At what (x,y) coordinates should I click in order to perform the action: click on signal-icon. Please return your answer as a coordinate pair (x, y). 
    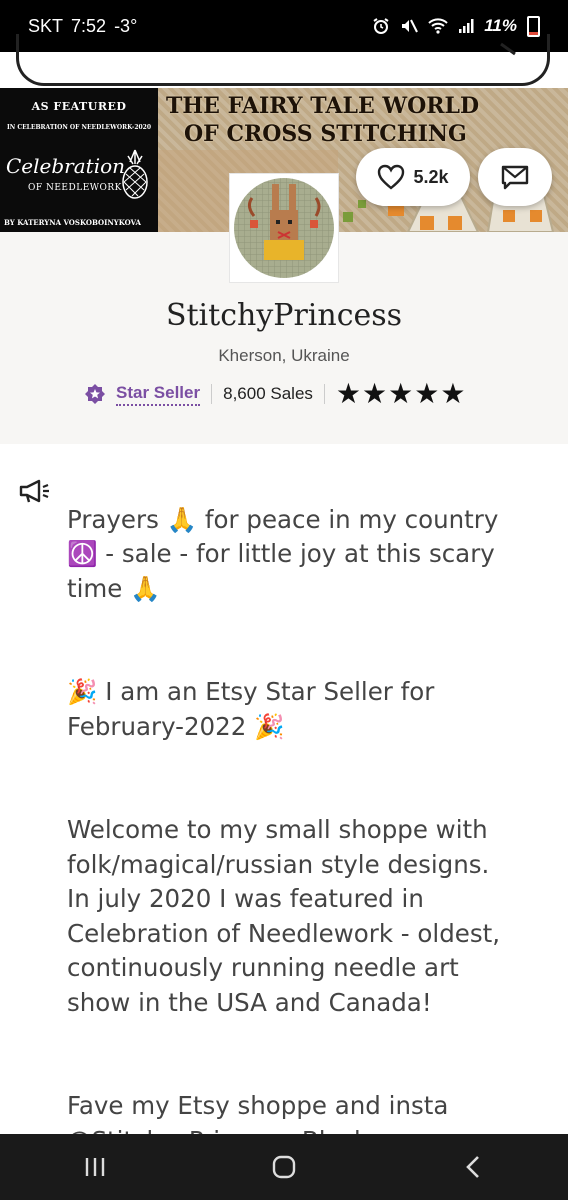
    Looking at the image, I should click on (466, 26).